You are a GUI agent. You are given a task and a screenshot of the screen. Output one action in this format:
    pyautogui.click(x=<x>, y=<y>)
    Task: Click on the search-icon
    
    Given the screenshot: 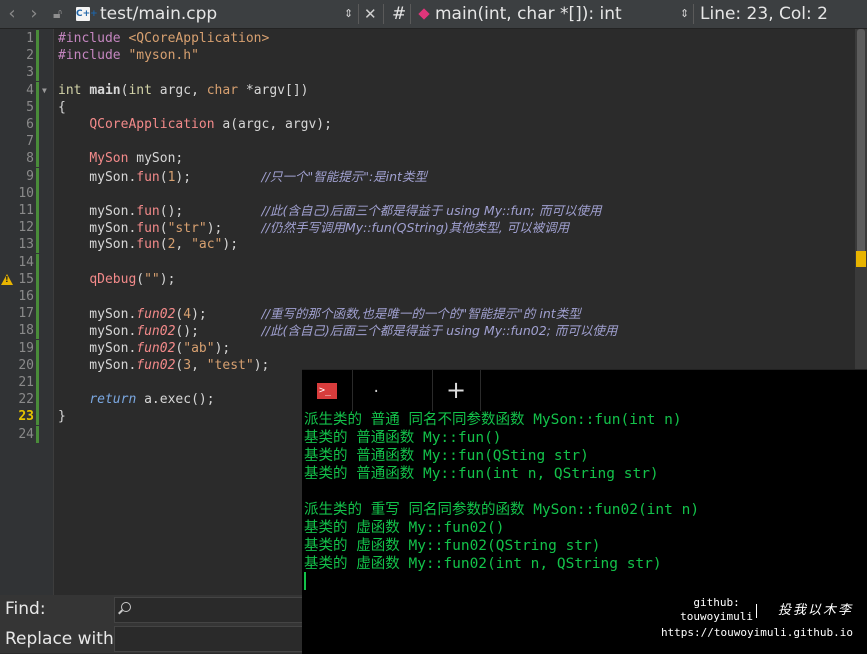 What is the action you would take?
    pyautogui.click(x=126, y=607)
    